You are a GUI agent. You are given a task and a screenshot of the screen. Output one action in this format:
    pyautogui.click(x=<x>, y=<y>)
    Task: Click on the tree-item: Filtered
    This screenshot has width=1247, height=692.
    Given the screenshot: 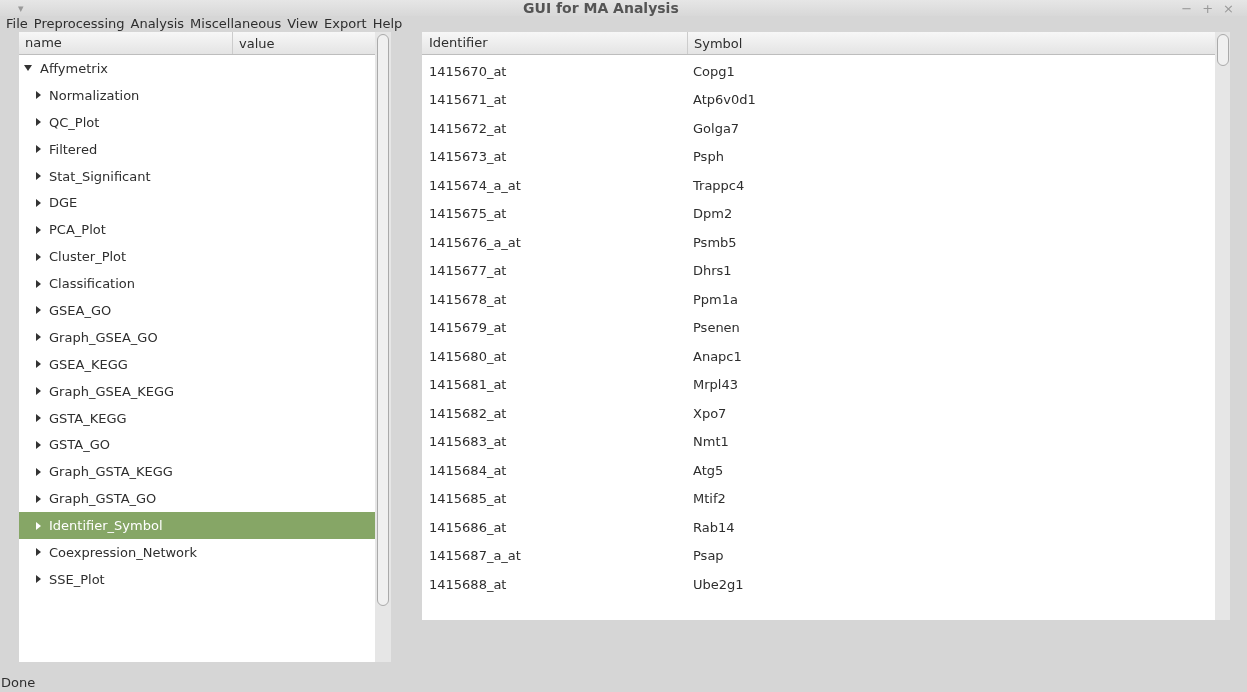 What is the action you would take?
    pyautogui.click(x=73, y=149)
    